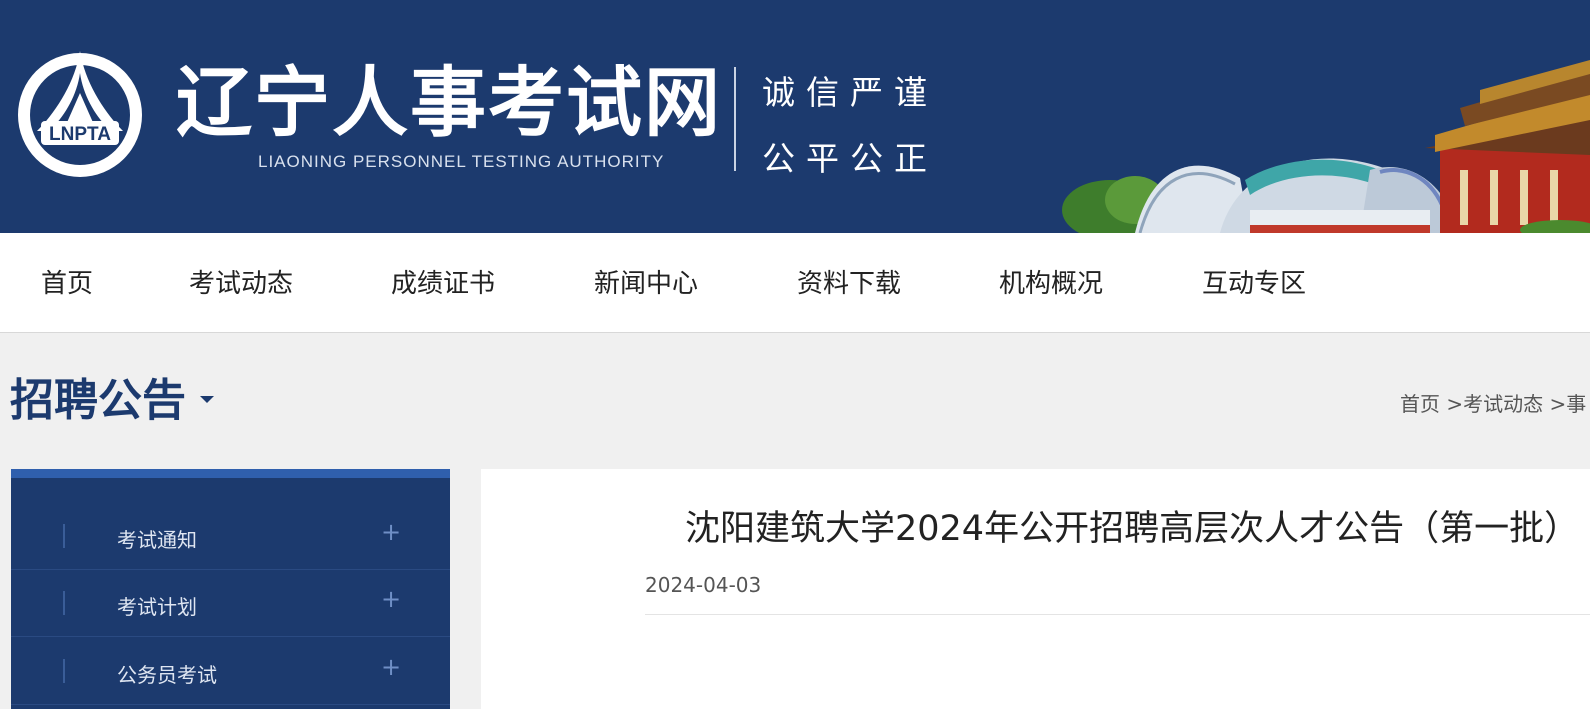 Image resolution: width=1590 pixels, height=709 pixels. I want to click on sidebar-item-civil-service-exam: 公务员考试 +, so click(230, 671).